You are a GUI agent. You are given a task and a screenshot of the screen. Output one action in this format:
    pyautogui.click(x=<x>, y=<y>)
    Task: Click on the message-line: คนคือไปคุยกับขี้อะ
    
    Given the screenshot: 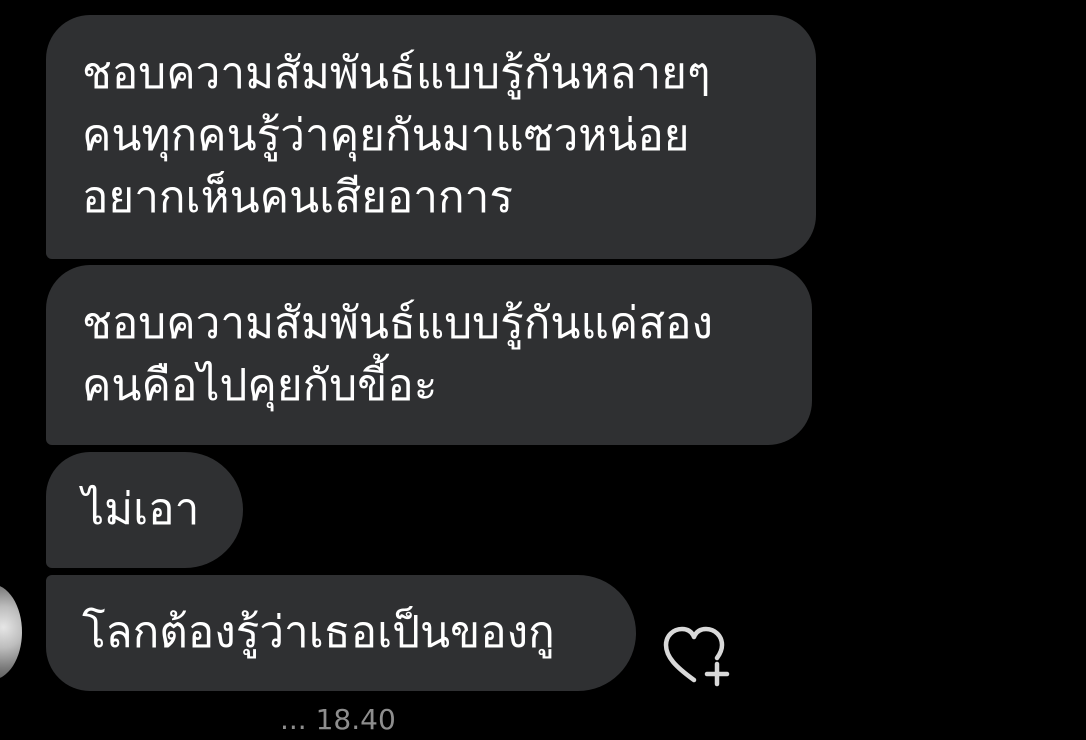 What is the action you would take?
    pyautogui.click(x=260, y=385)
    